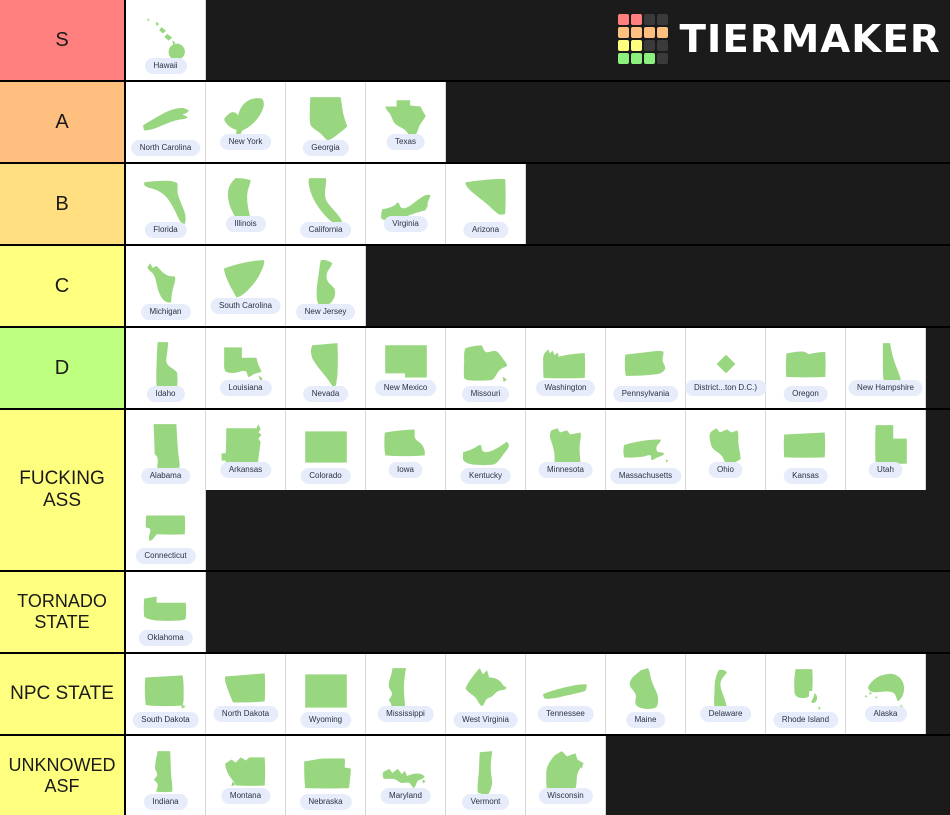 This screenshot has height=815, width=950. What do you see at coordinates (246, 450) in the screenshot?
I see `tier-item-tile: Arkansas` at bounding box center [246, 450].